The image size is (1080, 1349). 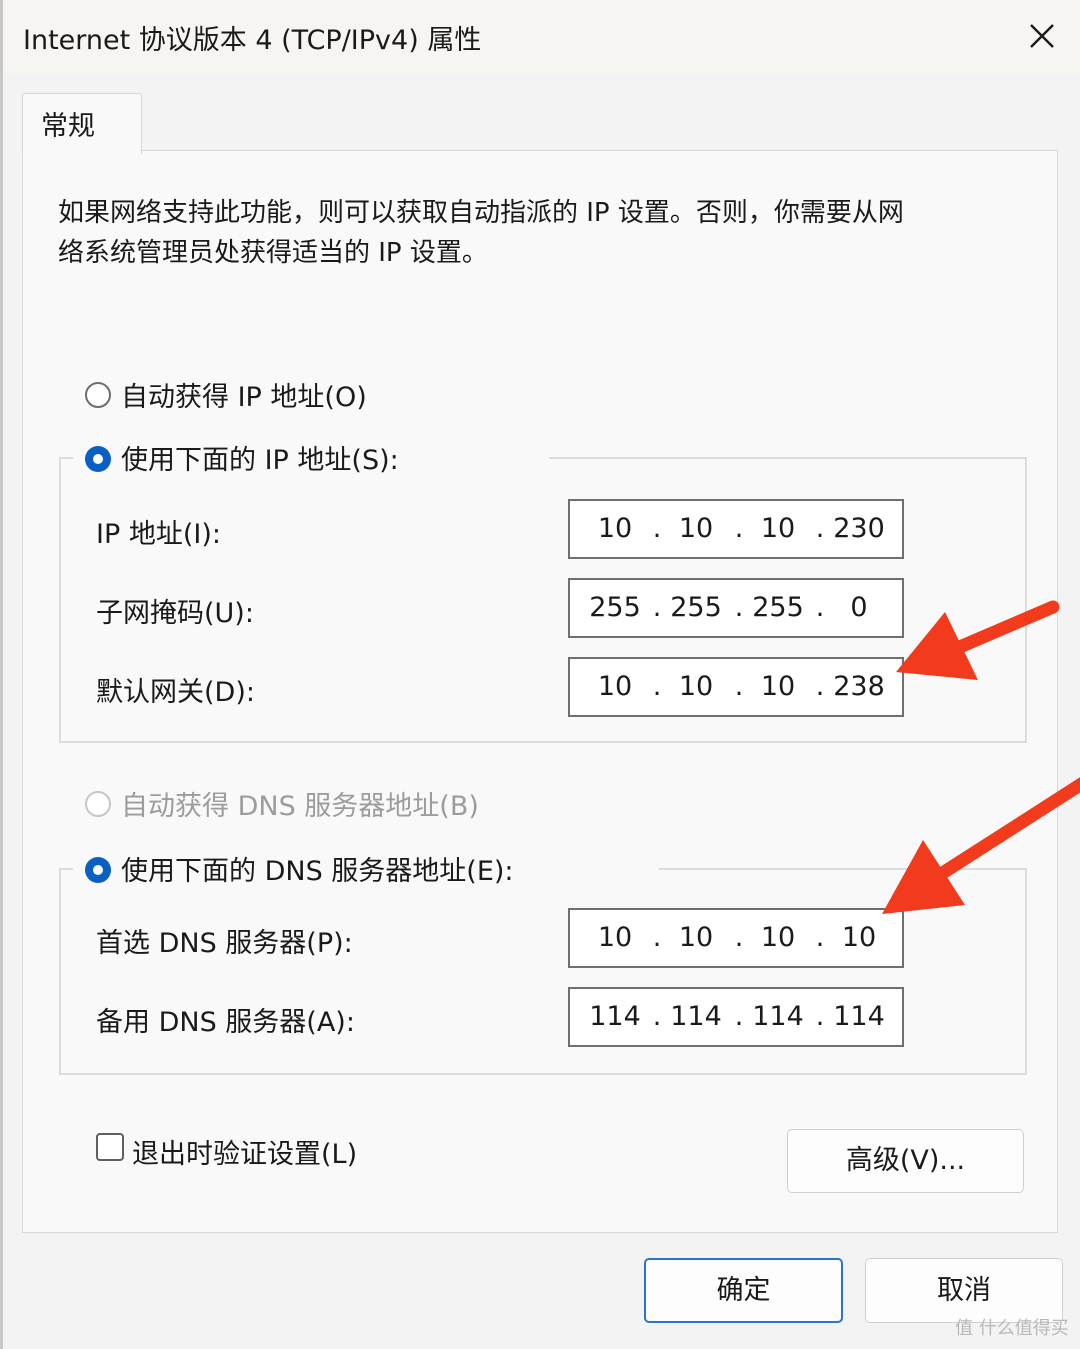 I want to click on preferred-dns-input: 10 . 10 . 10 . 10, so click(x=736, y=938).